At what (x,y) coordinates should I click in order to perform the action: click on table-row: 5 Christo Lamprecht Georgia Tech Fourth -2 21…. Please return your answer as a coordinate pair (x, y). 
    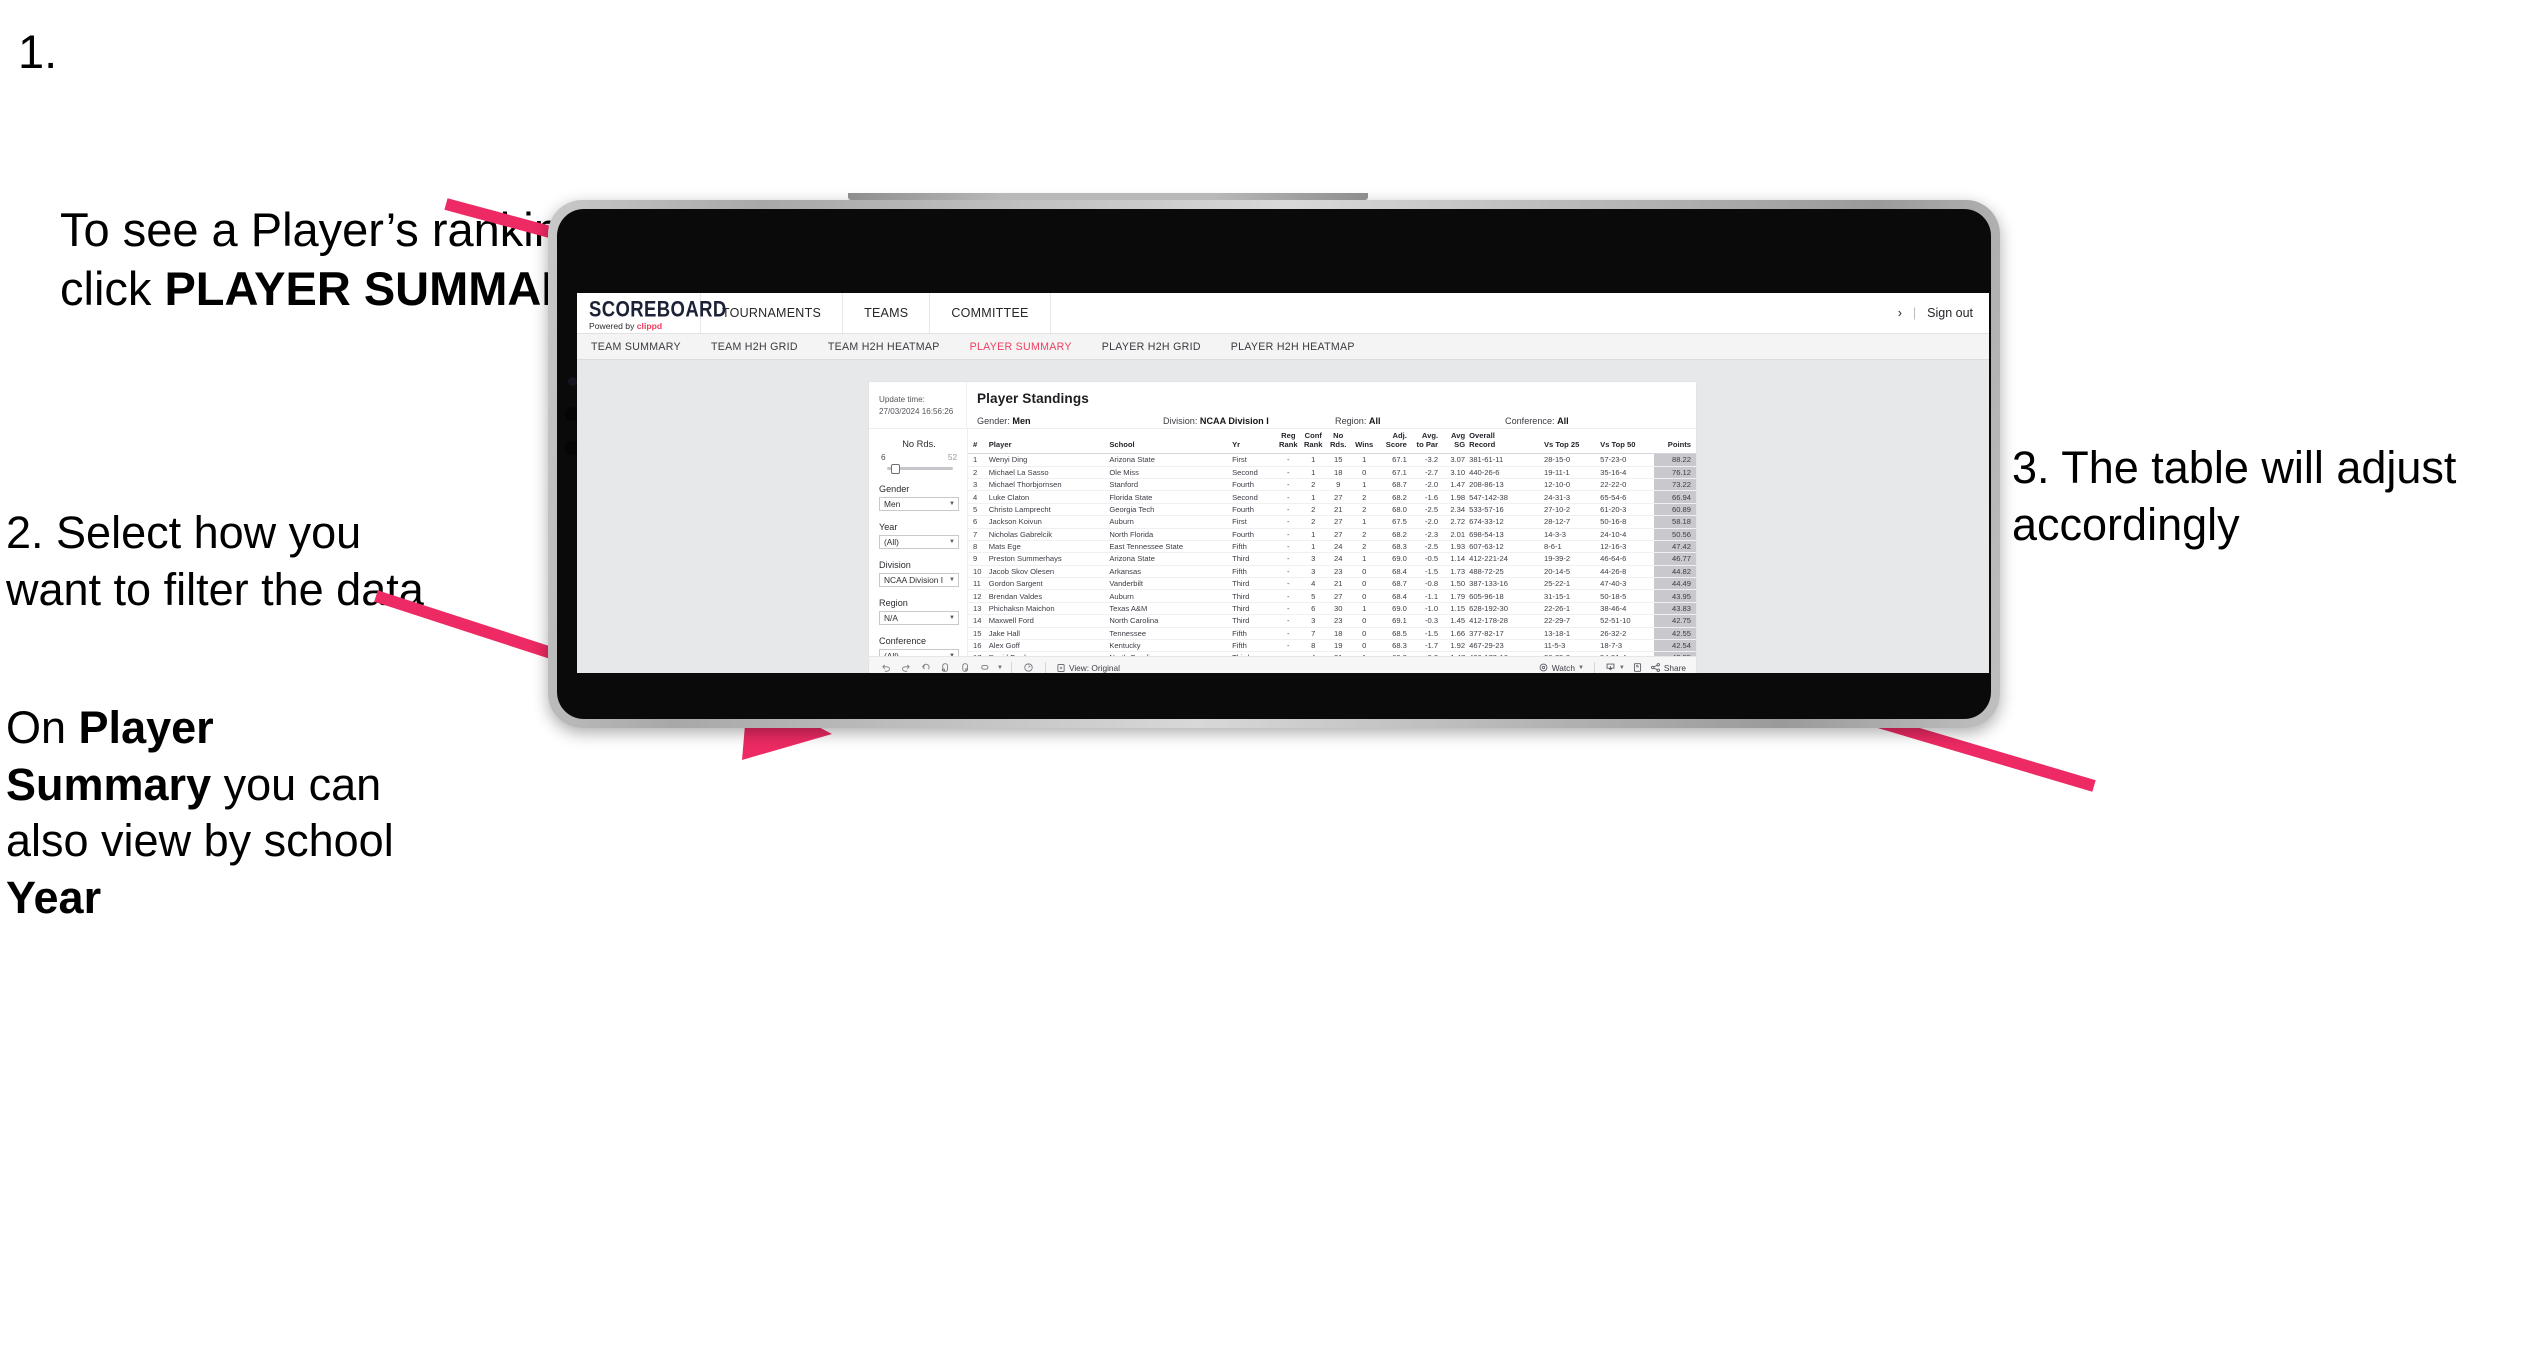
    Looking at the image, I should click on (1332, 510).